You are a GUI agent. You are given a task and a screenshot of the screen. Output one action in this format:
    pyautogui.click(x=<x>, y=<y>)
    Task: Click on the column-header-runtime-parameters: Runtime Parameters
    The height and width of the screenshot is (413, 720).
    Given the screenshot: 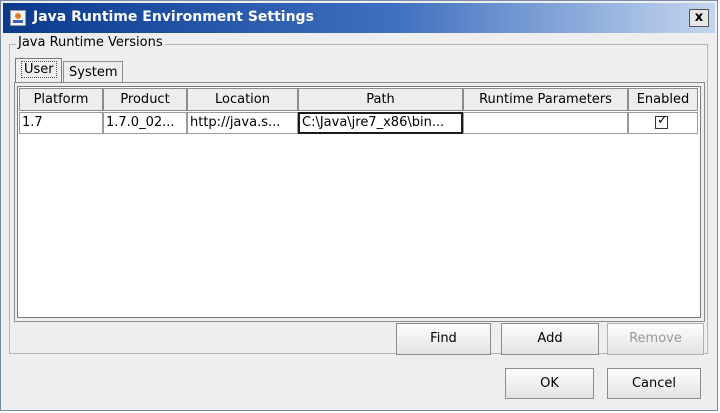 What is the action you would take?
    pyautogui.click(x=545, y=99)
    